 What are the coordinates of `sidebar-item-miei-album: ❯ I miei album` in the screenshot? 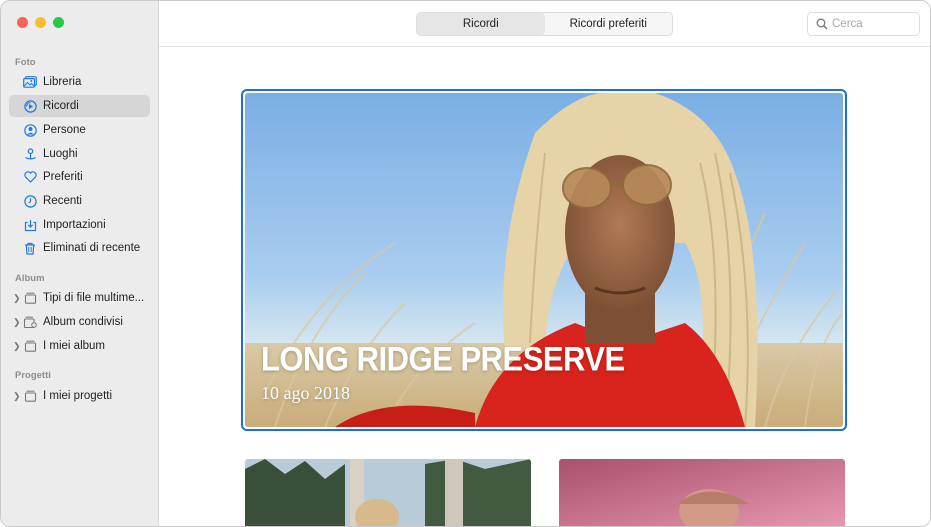 It's located at (79, 346).